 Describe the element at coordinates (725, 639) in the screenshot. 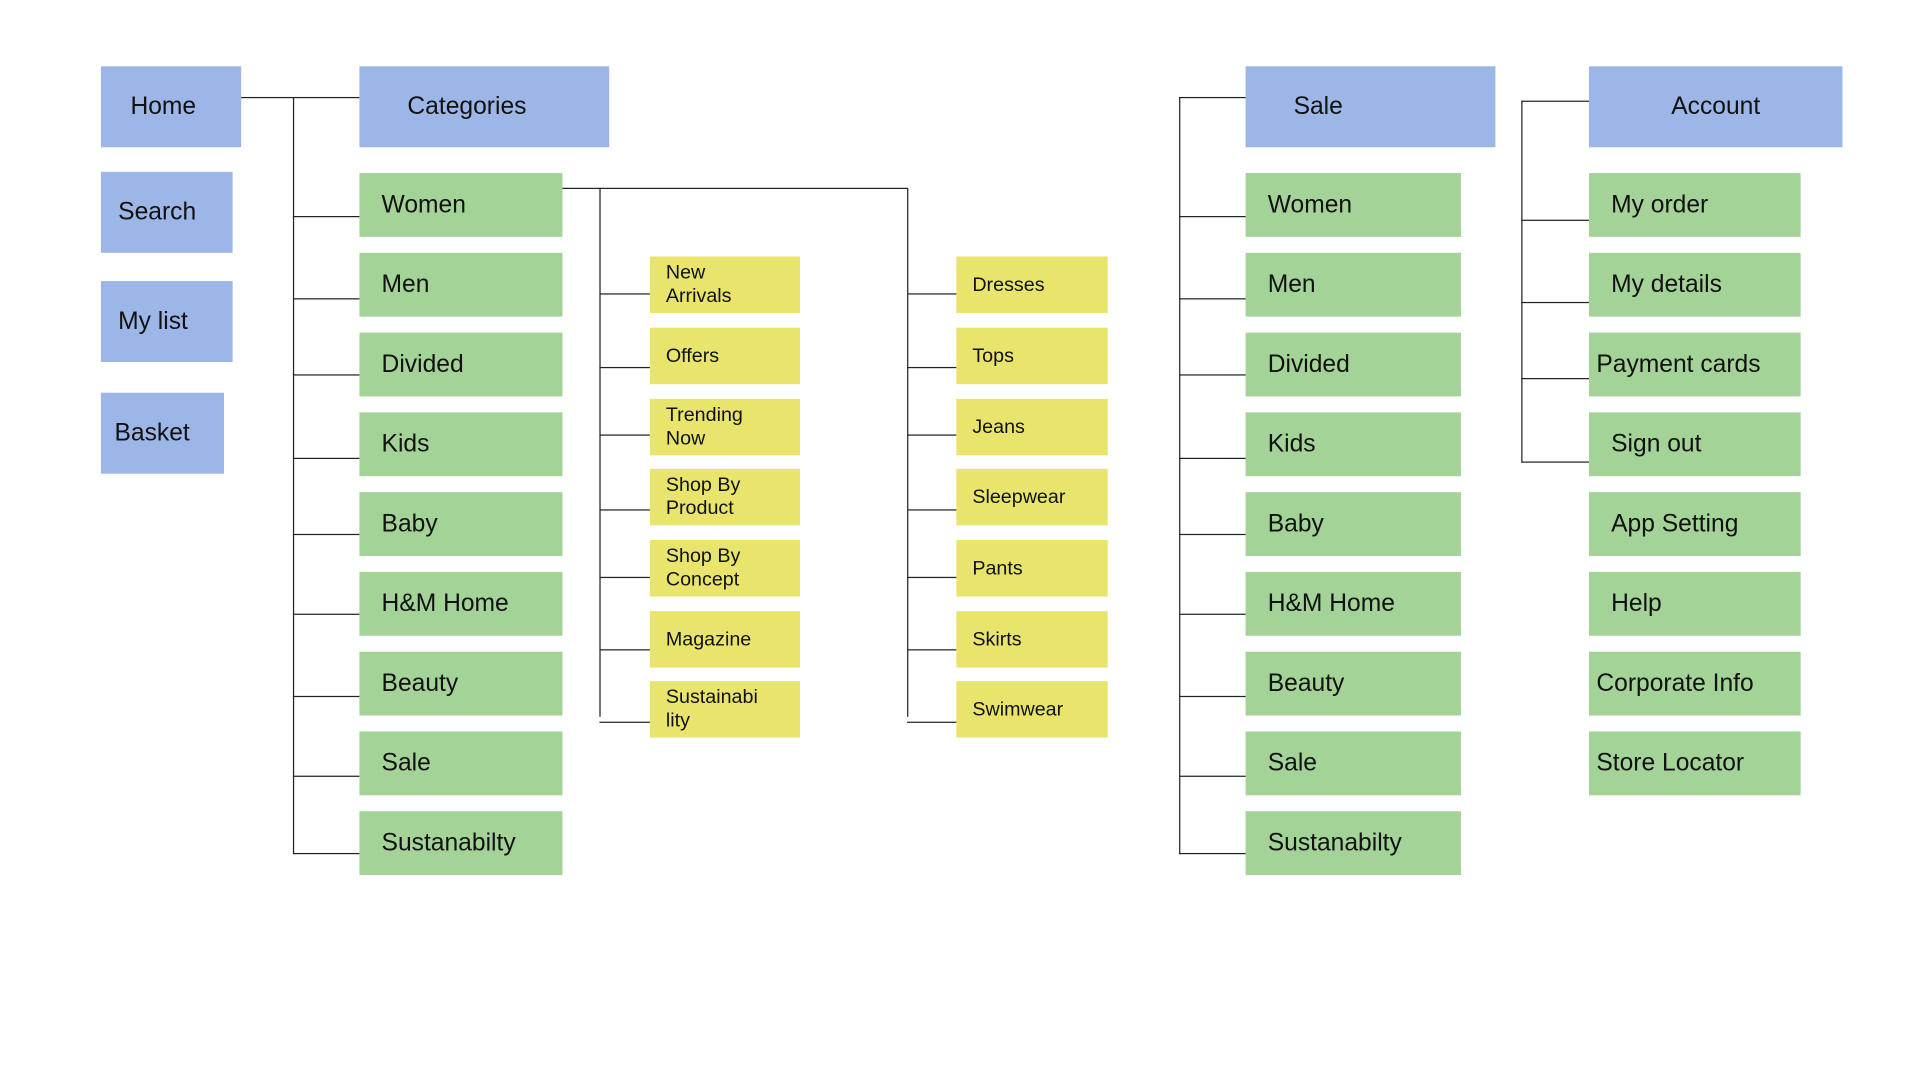

I see `section-node-magazine: Magazine` at that location.